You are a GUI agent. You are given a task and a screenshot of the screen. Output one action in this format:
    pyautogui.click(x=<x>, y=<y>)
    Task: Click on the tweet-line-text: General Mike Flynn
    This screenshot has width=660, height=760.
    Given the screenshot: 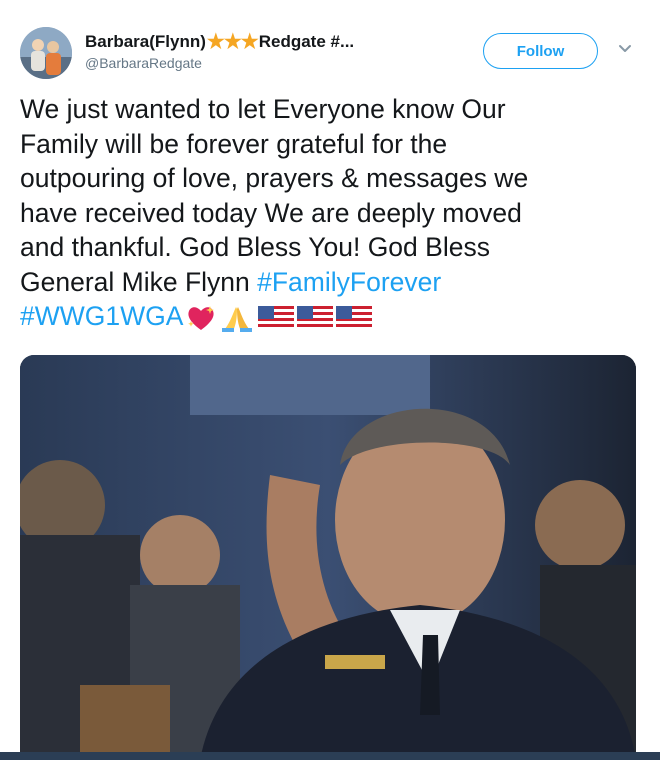 What is the action you would take?
    pyautogui.click(x=139, y=281)
    